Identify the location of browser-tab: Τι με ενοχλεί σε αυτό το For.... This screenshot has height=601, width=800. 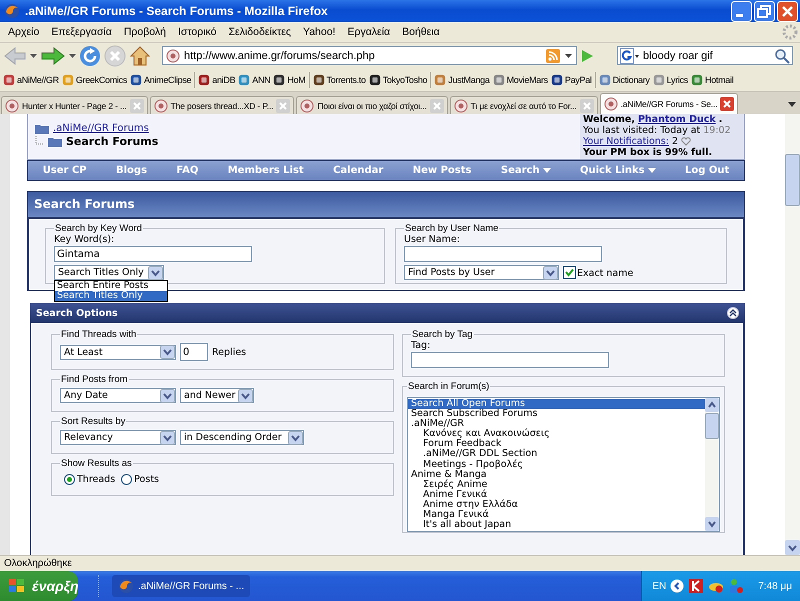
(524, 105).